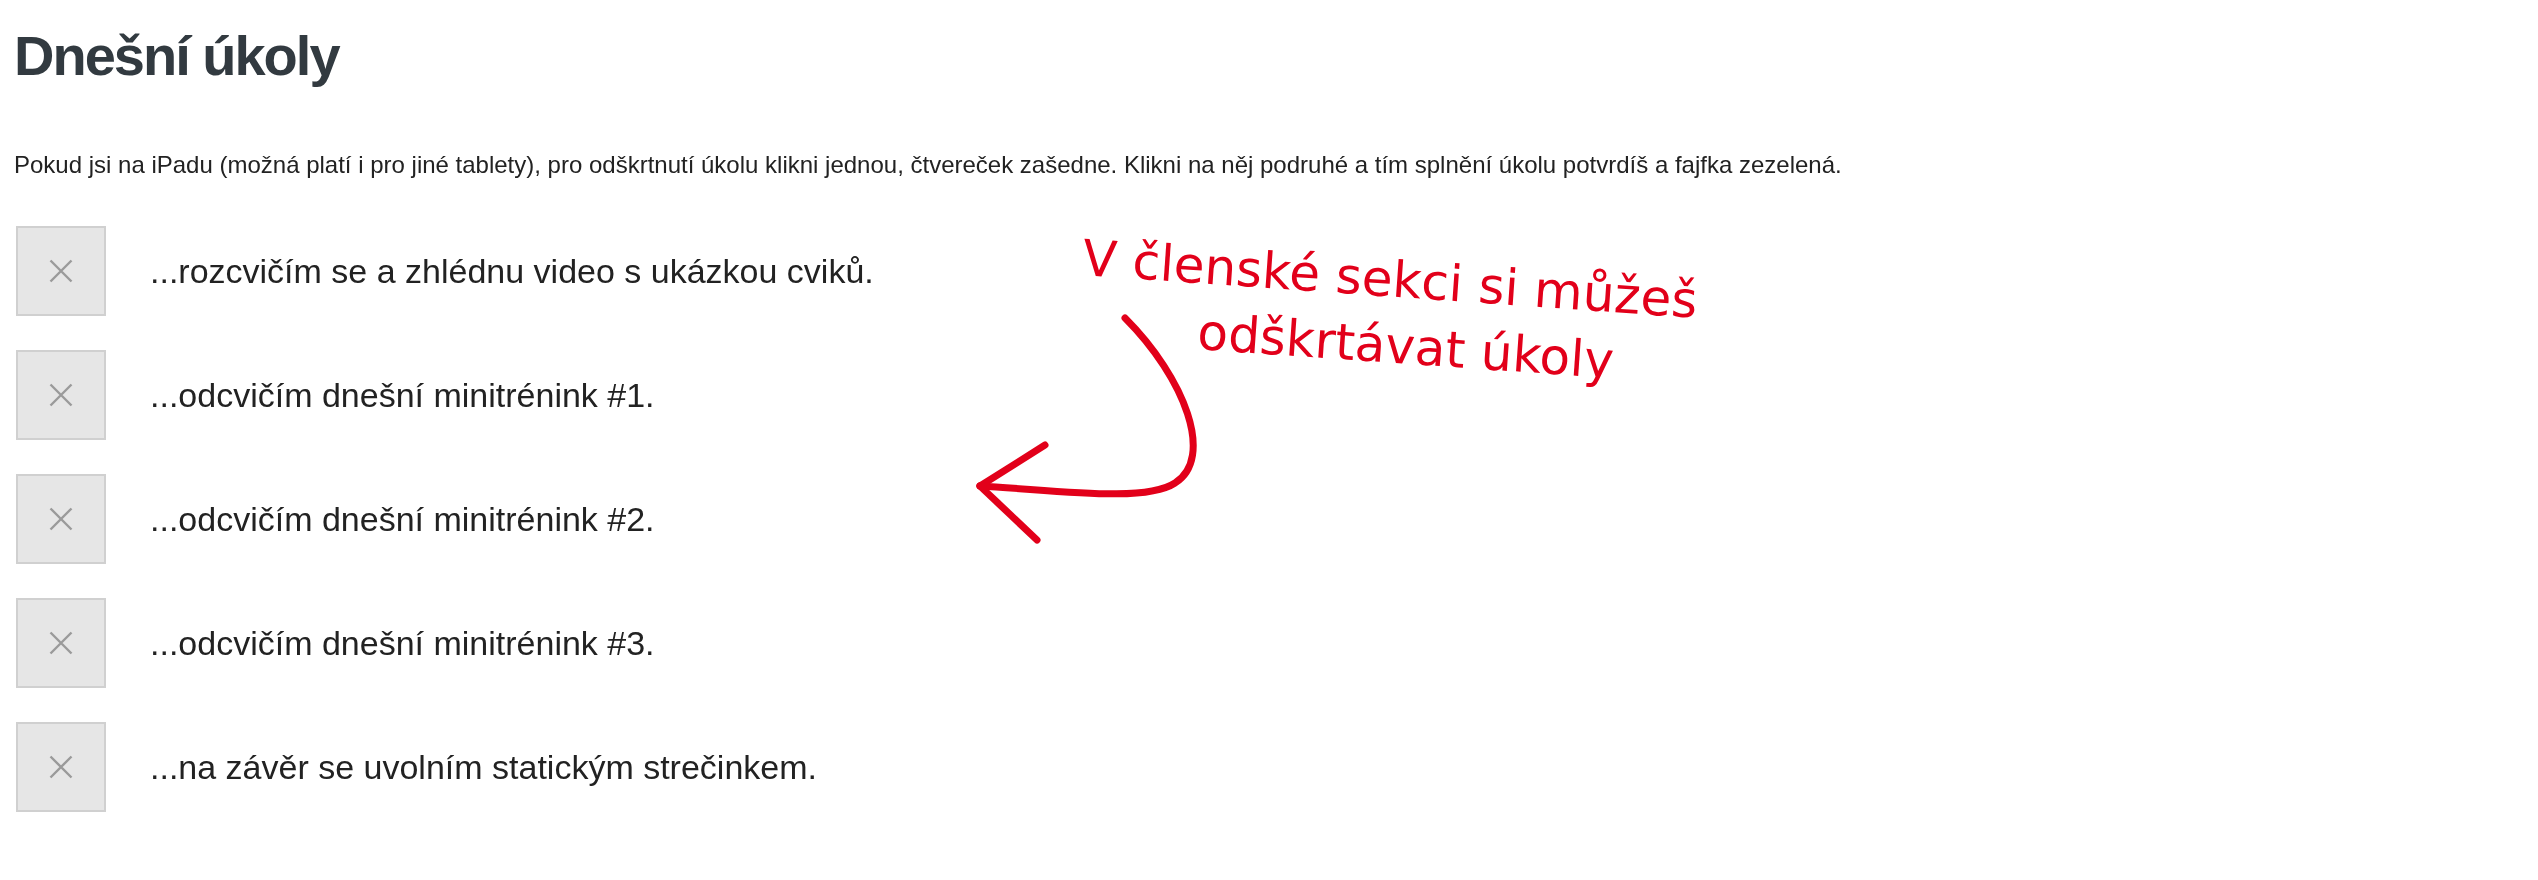  Describe the element at coordinates (483, 767) in the screenshot. I see `task-label: ...na závěr se uvolním statickým strečinkem.` at that location.